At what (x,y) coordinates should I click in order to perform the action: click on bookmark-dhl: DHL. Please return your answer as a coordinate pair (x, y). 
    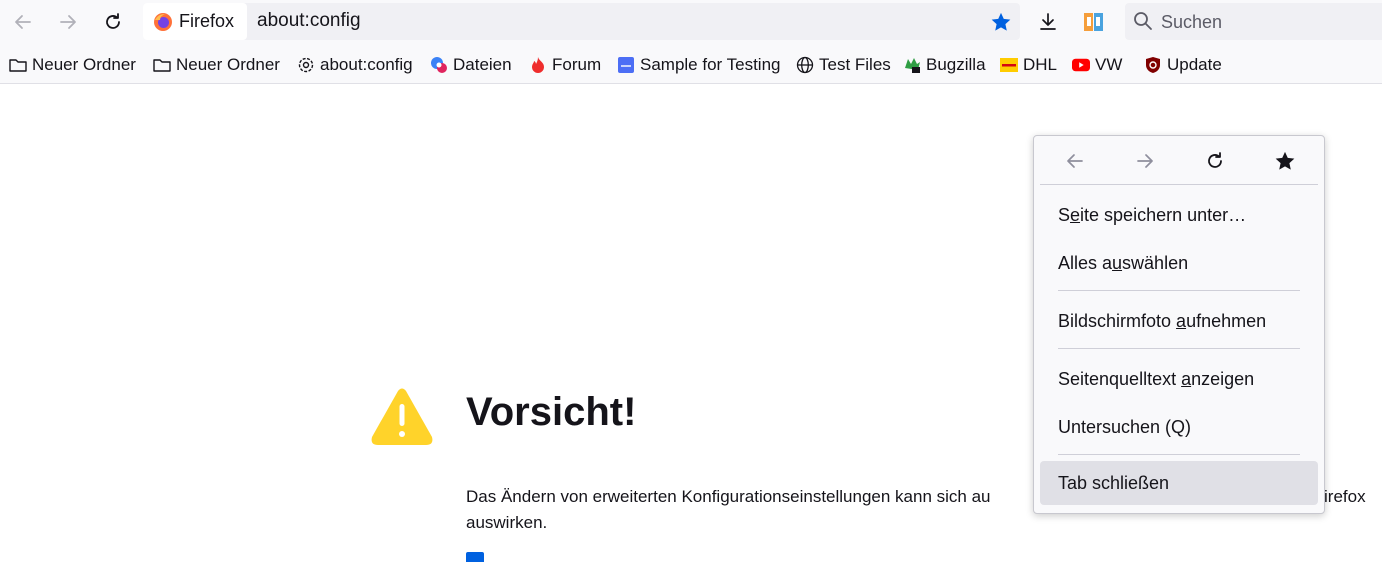
    Looking at the image, I should click on (1028, 65).